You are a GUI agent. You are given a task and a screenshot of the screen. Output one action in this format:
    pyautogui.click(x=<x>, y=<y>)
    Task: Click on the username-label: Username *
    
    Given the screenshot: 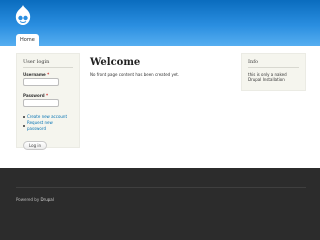 What is the action you would take?
    pyautogui.click(x=48, y=74)
    